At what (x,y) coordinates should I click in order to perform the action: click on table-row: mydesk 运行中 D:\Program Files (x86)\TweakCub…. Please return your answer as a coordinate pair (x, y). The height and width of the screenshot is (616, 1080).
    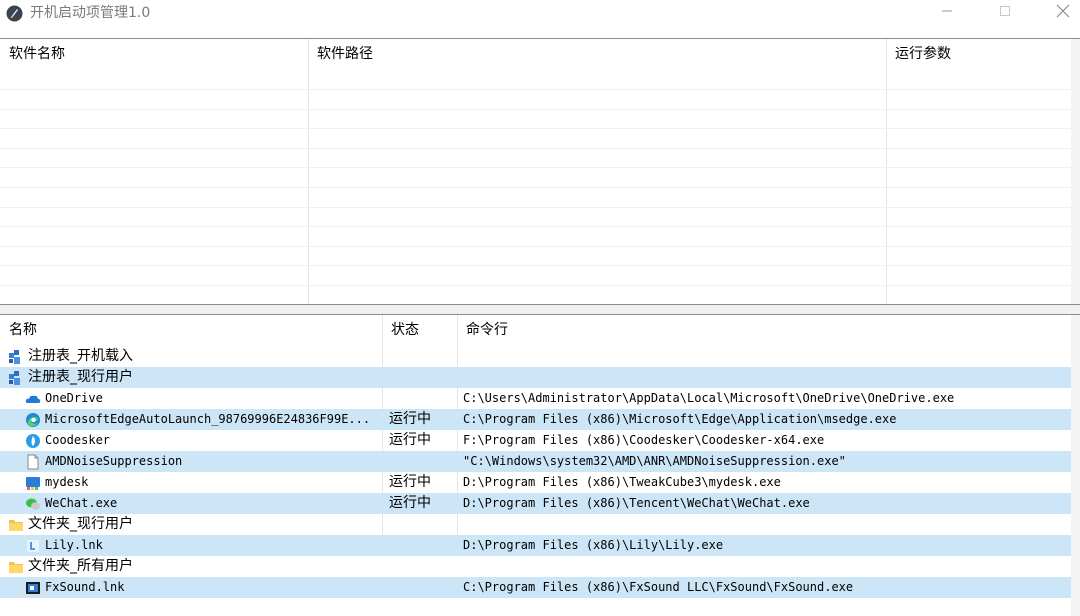
    Looking at the image, I should click on (535, 482).